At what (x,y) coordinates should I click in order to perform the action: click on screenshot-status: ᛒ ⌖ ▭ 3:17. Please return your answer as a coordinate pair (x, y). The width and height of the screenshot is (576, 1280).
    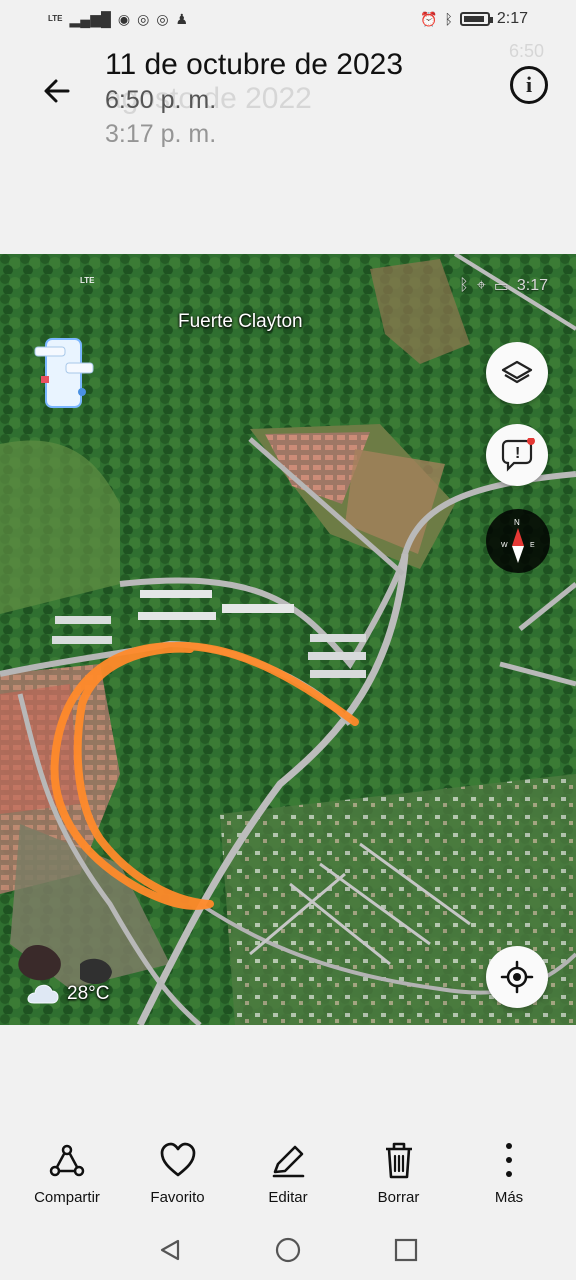
    Looking at the image, I should click on (503, 286).